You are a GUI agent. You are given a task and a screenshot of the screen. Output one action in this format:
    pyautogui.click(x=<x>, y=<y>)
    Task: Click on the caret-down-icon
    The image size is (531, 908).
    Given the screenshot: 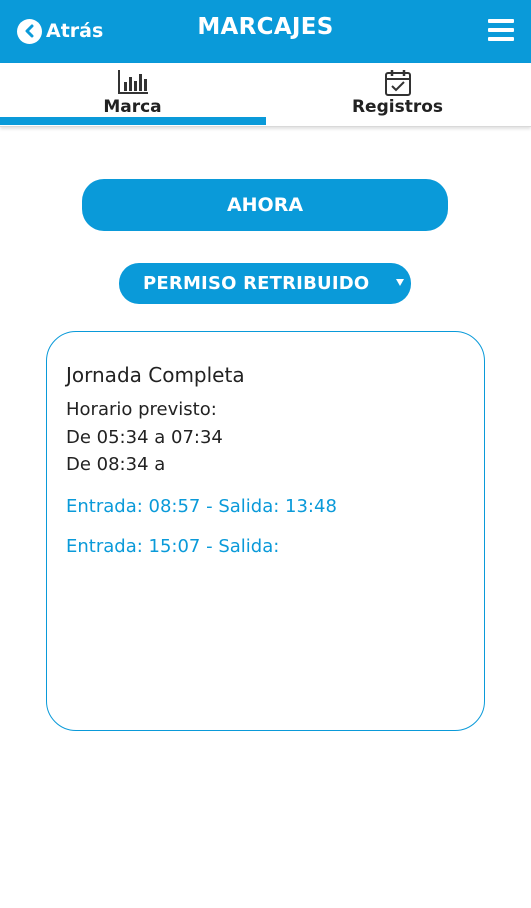 What is the action you would take?
    pyautogui.click(x=400, y=282)
    